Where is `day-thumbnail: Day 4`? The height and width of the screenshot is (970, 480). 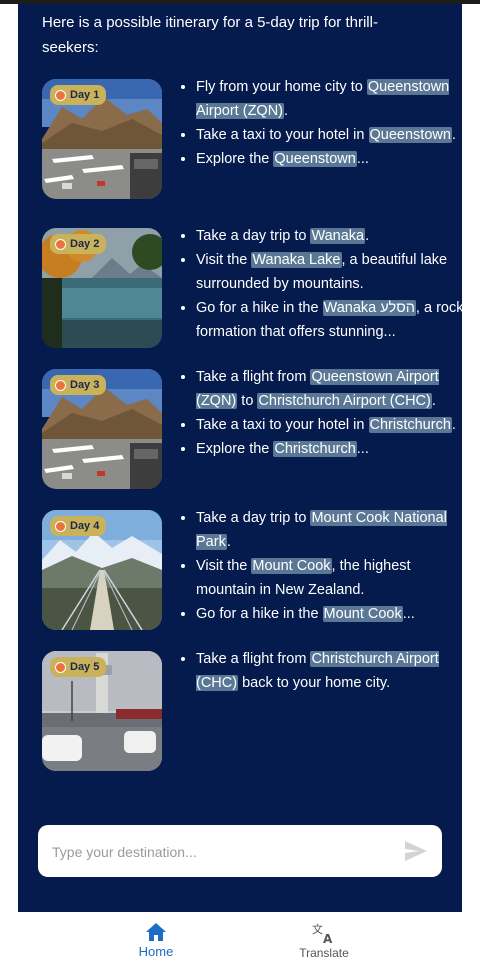 day-thumbnail: Day 4 is located at coordinates (102, 570).